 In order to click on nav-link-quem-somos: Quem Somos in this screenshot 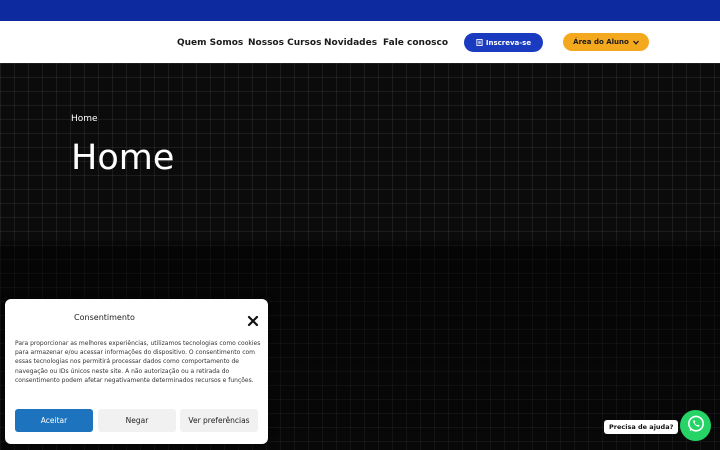, I will do `click(210, 43)`.